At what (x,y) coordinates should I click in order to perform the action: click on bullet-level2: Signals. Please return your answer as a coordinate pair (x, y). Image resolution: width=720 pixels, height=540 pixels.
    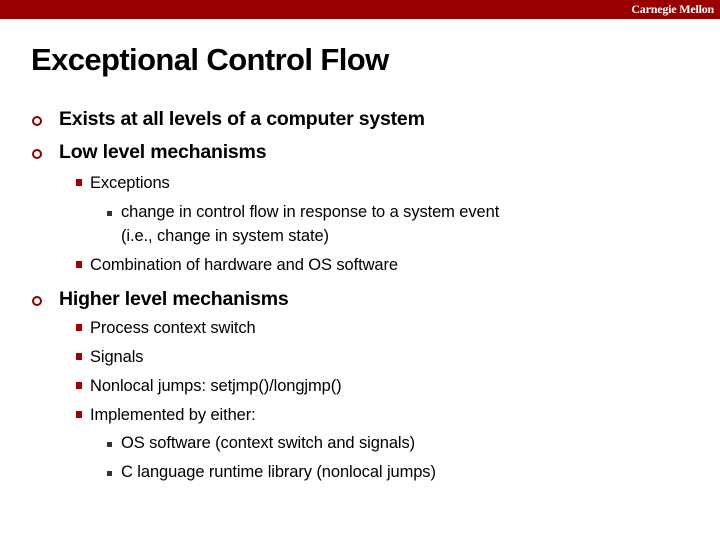
    Looking at the image, I should click on (117, 357).